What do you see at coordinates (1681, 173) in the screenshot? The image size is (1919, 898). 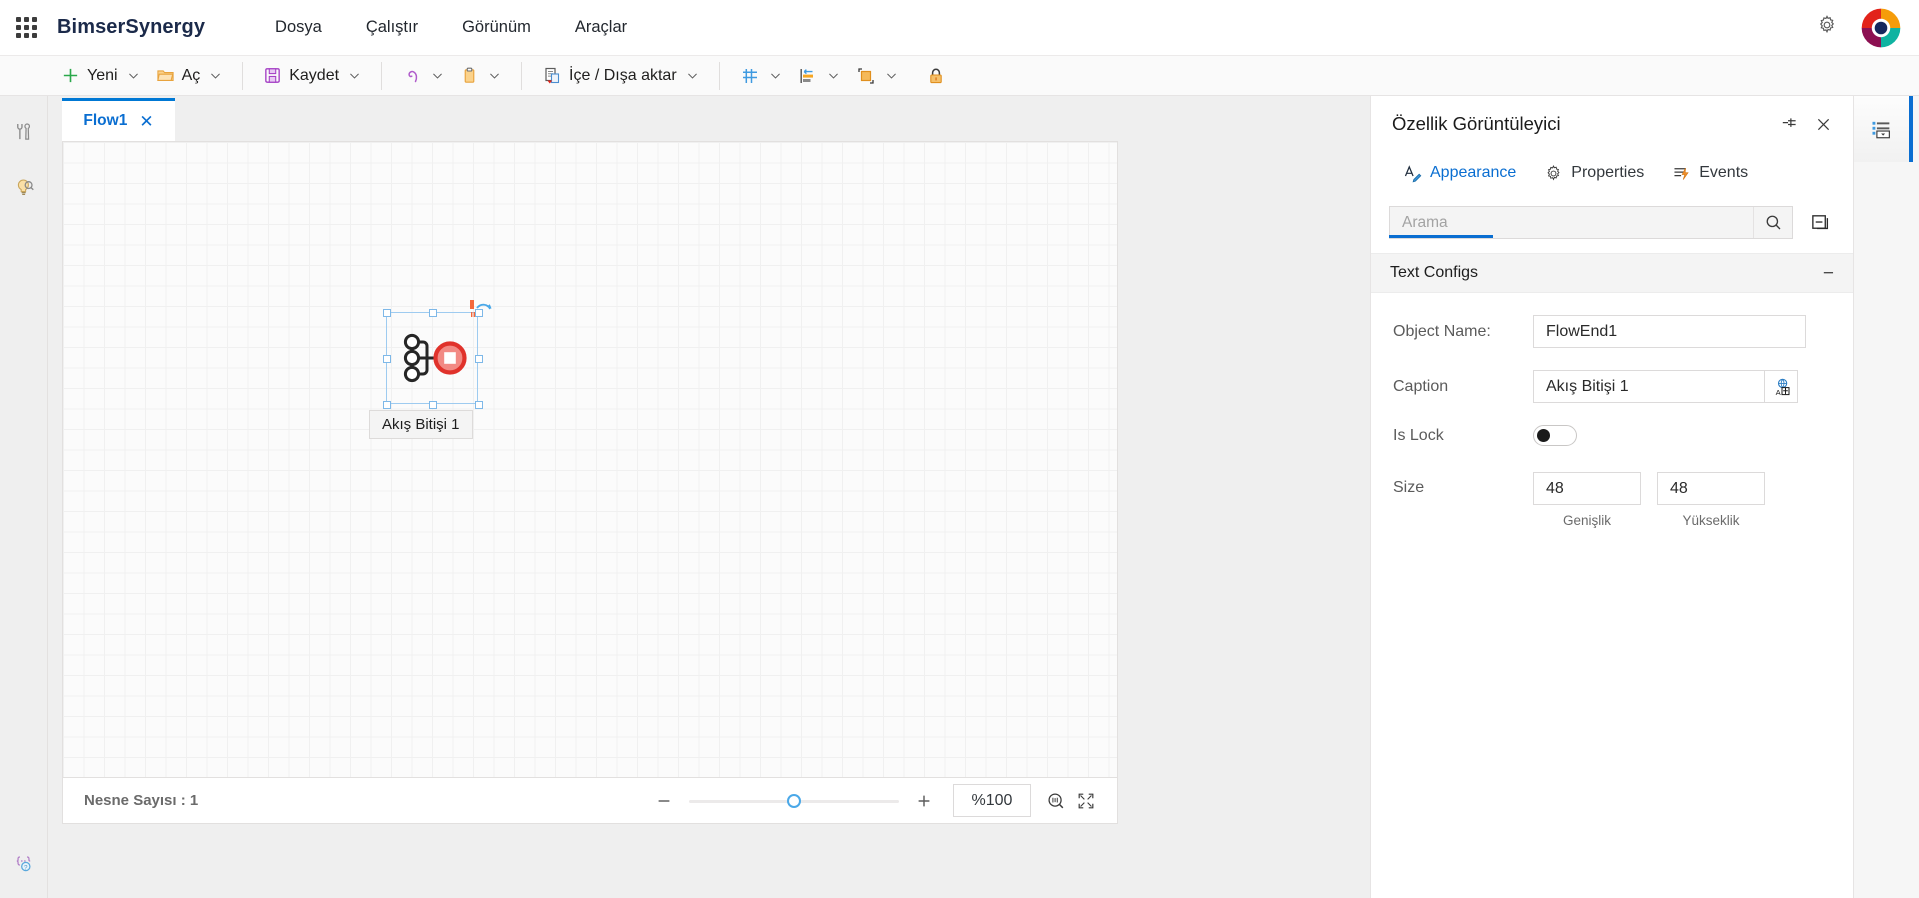 I see `events-lightning-icon` at bounding box center [1681, 173].